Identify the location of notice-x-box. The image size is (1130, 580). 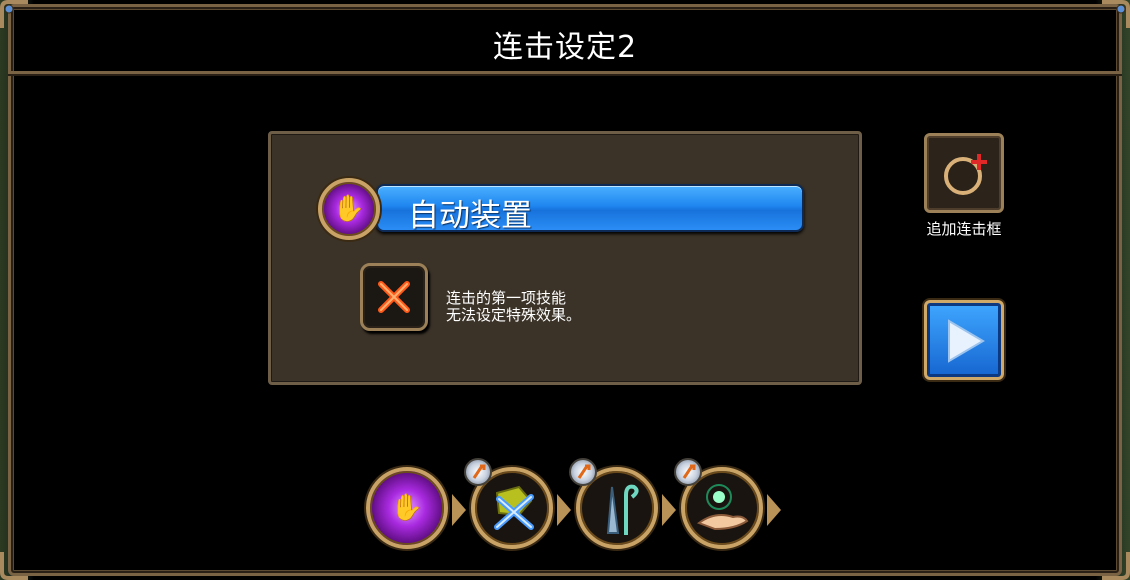
(394, 297).